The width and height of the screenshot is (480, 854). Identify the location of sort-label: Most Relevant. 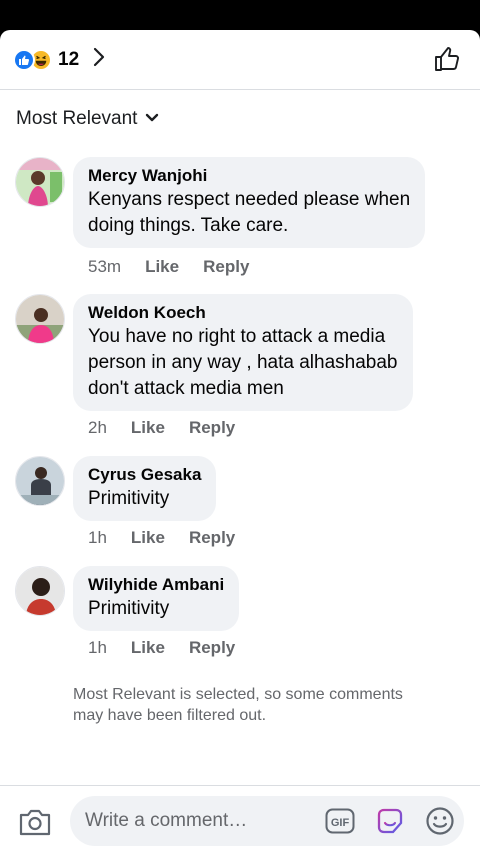
(77, 118).